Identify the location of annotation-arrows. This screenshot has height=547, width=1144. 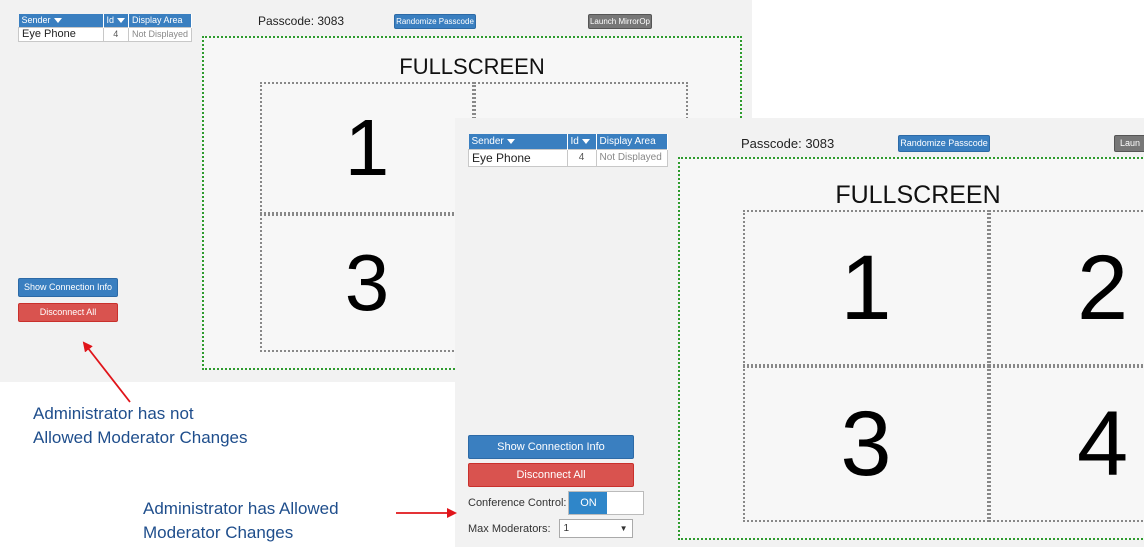
(269, 429).